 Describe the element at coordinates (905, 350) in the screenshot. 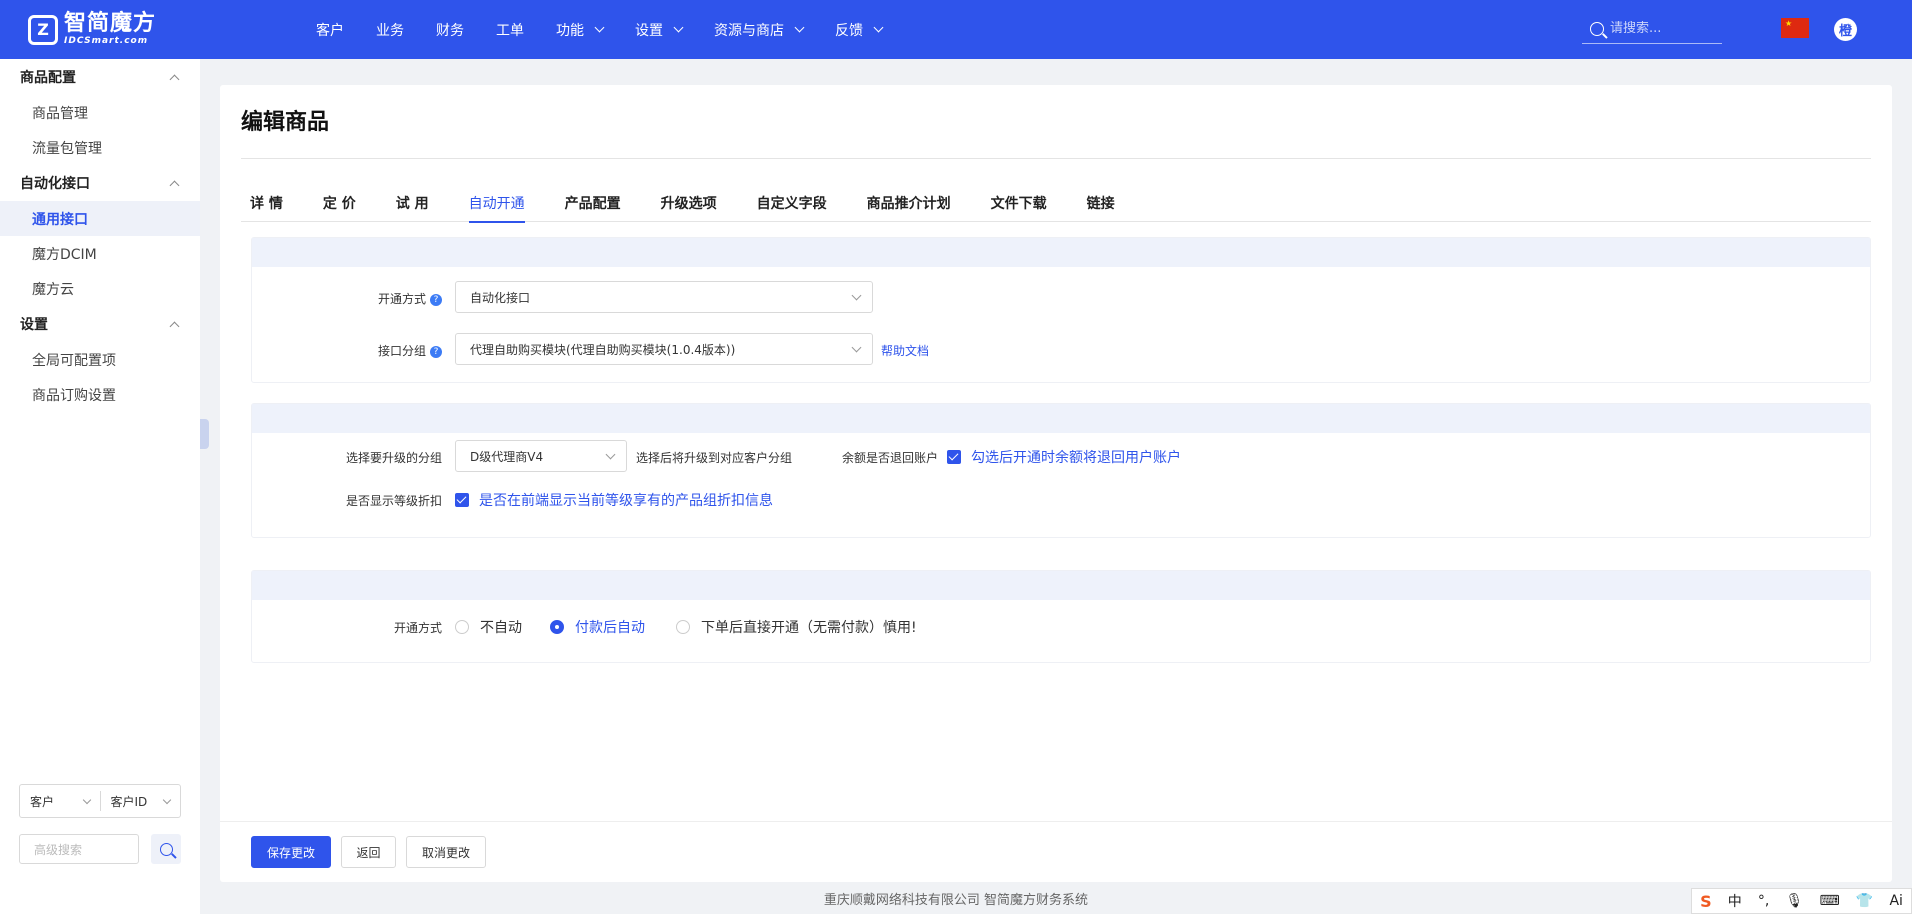

I see `help-docs-link: 帮助文档` at that location.